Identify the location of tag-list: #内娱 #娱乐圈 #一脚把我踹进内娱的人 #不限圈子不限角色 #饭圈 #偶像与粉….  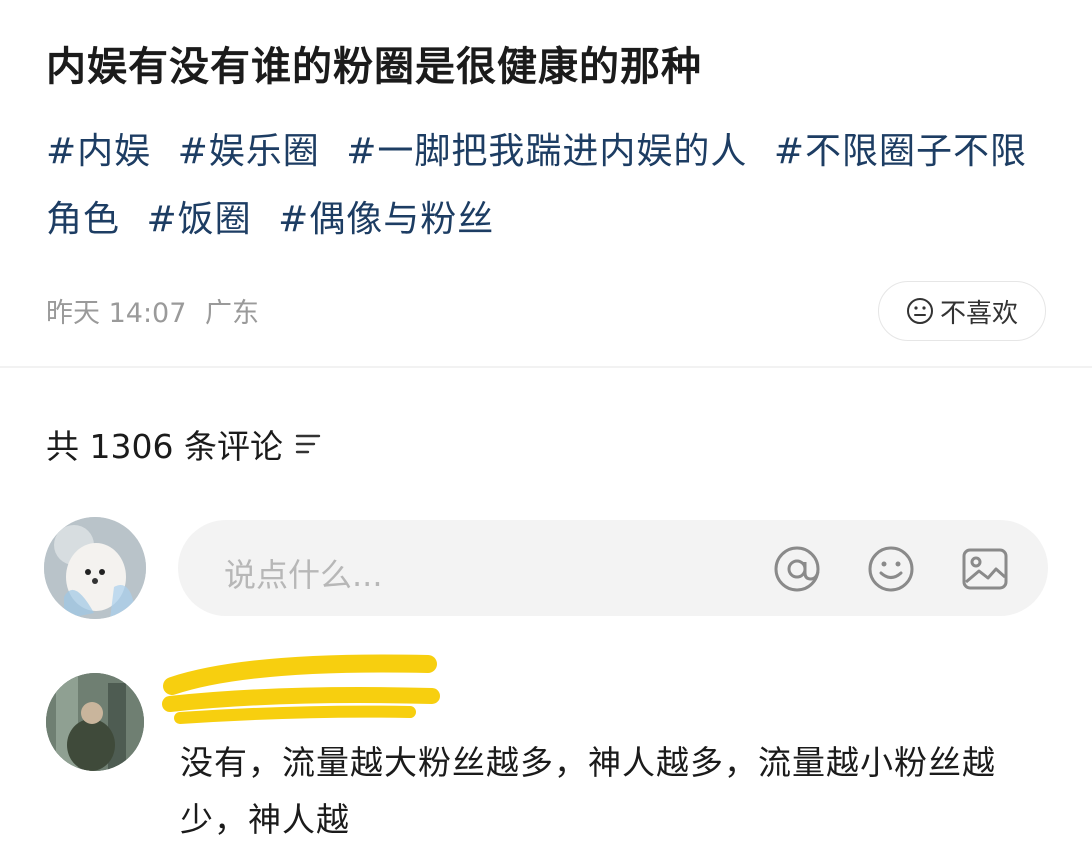
(546, 186).